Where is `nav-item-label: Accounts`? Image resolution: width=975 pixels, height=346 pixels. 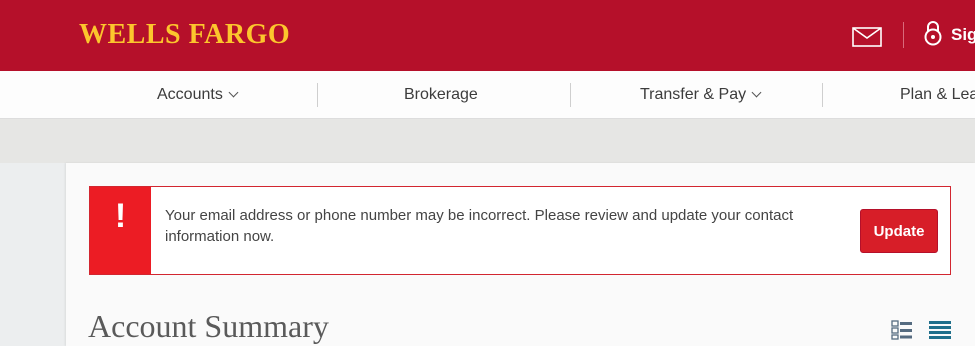
nav-item-label: Accounts is located at coordinates (190, 94).